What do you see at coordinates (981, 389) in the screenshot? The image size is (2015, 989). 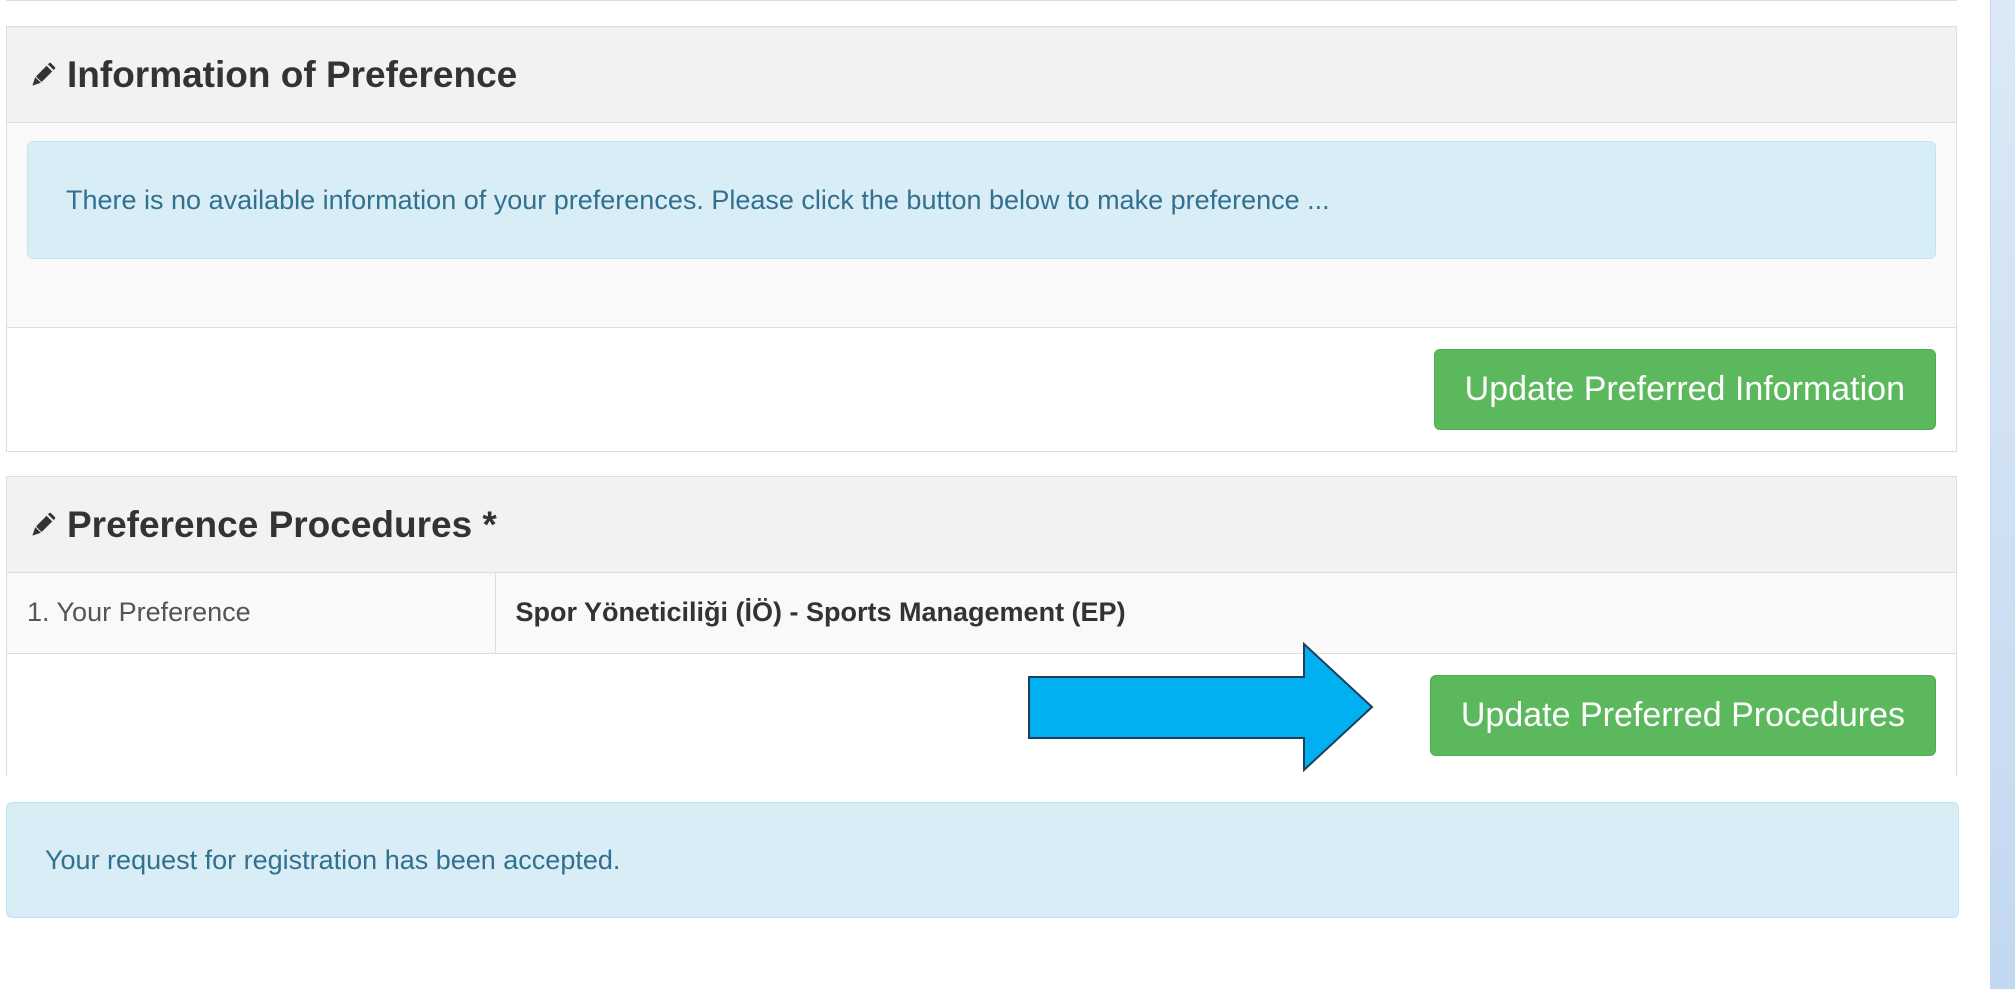 I see `preference-info-footer: Update Preferred Information` at bounding box center [981, 389].